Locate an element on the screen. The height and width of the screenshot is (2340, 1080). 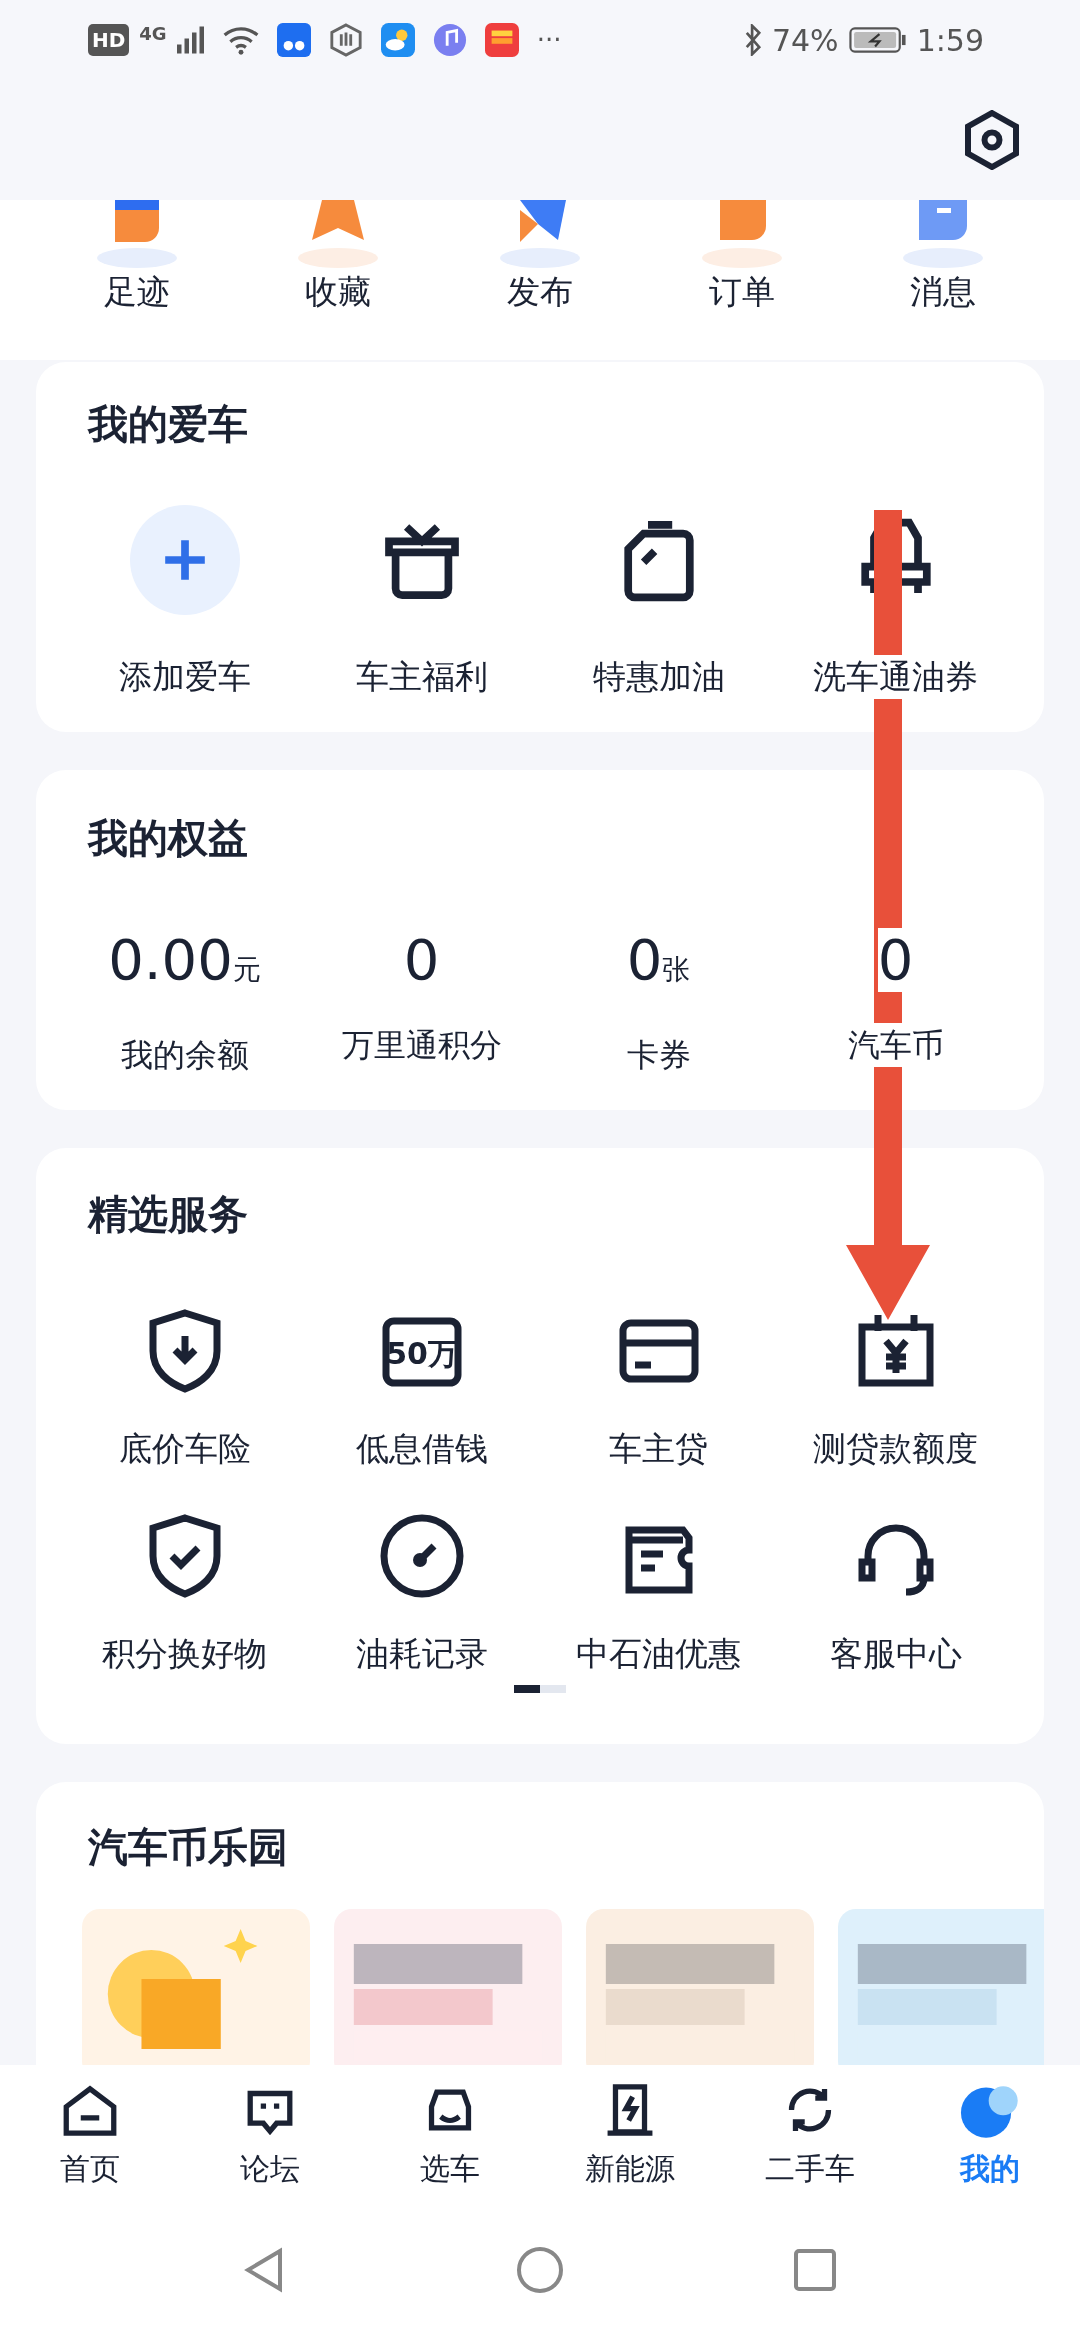
section-title: 我的爱车 is located at coordinates (167, 424).